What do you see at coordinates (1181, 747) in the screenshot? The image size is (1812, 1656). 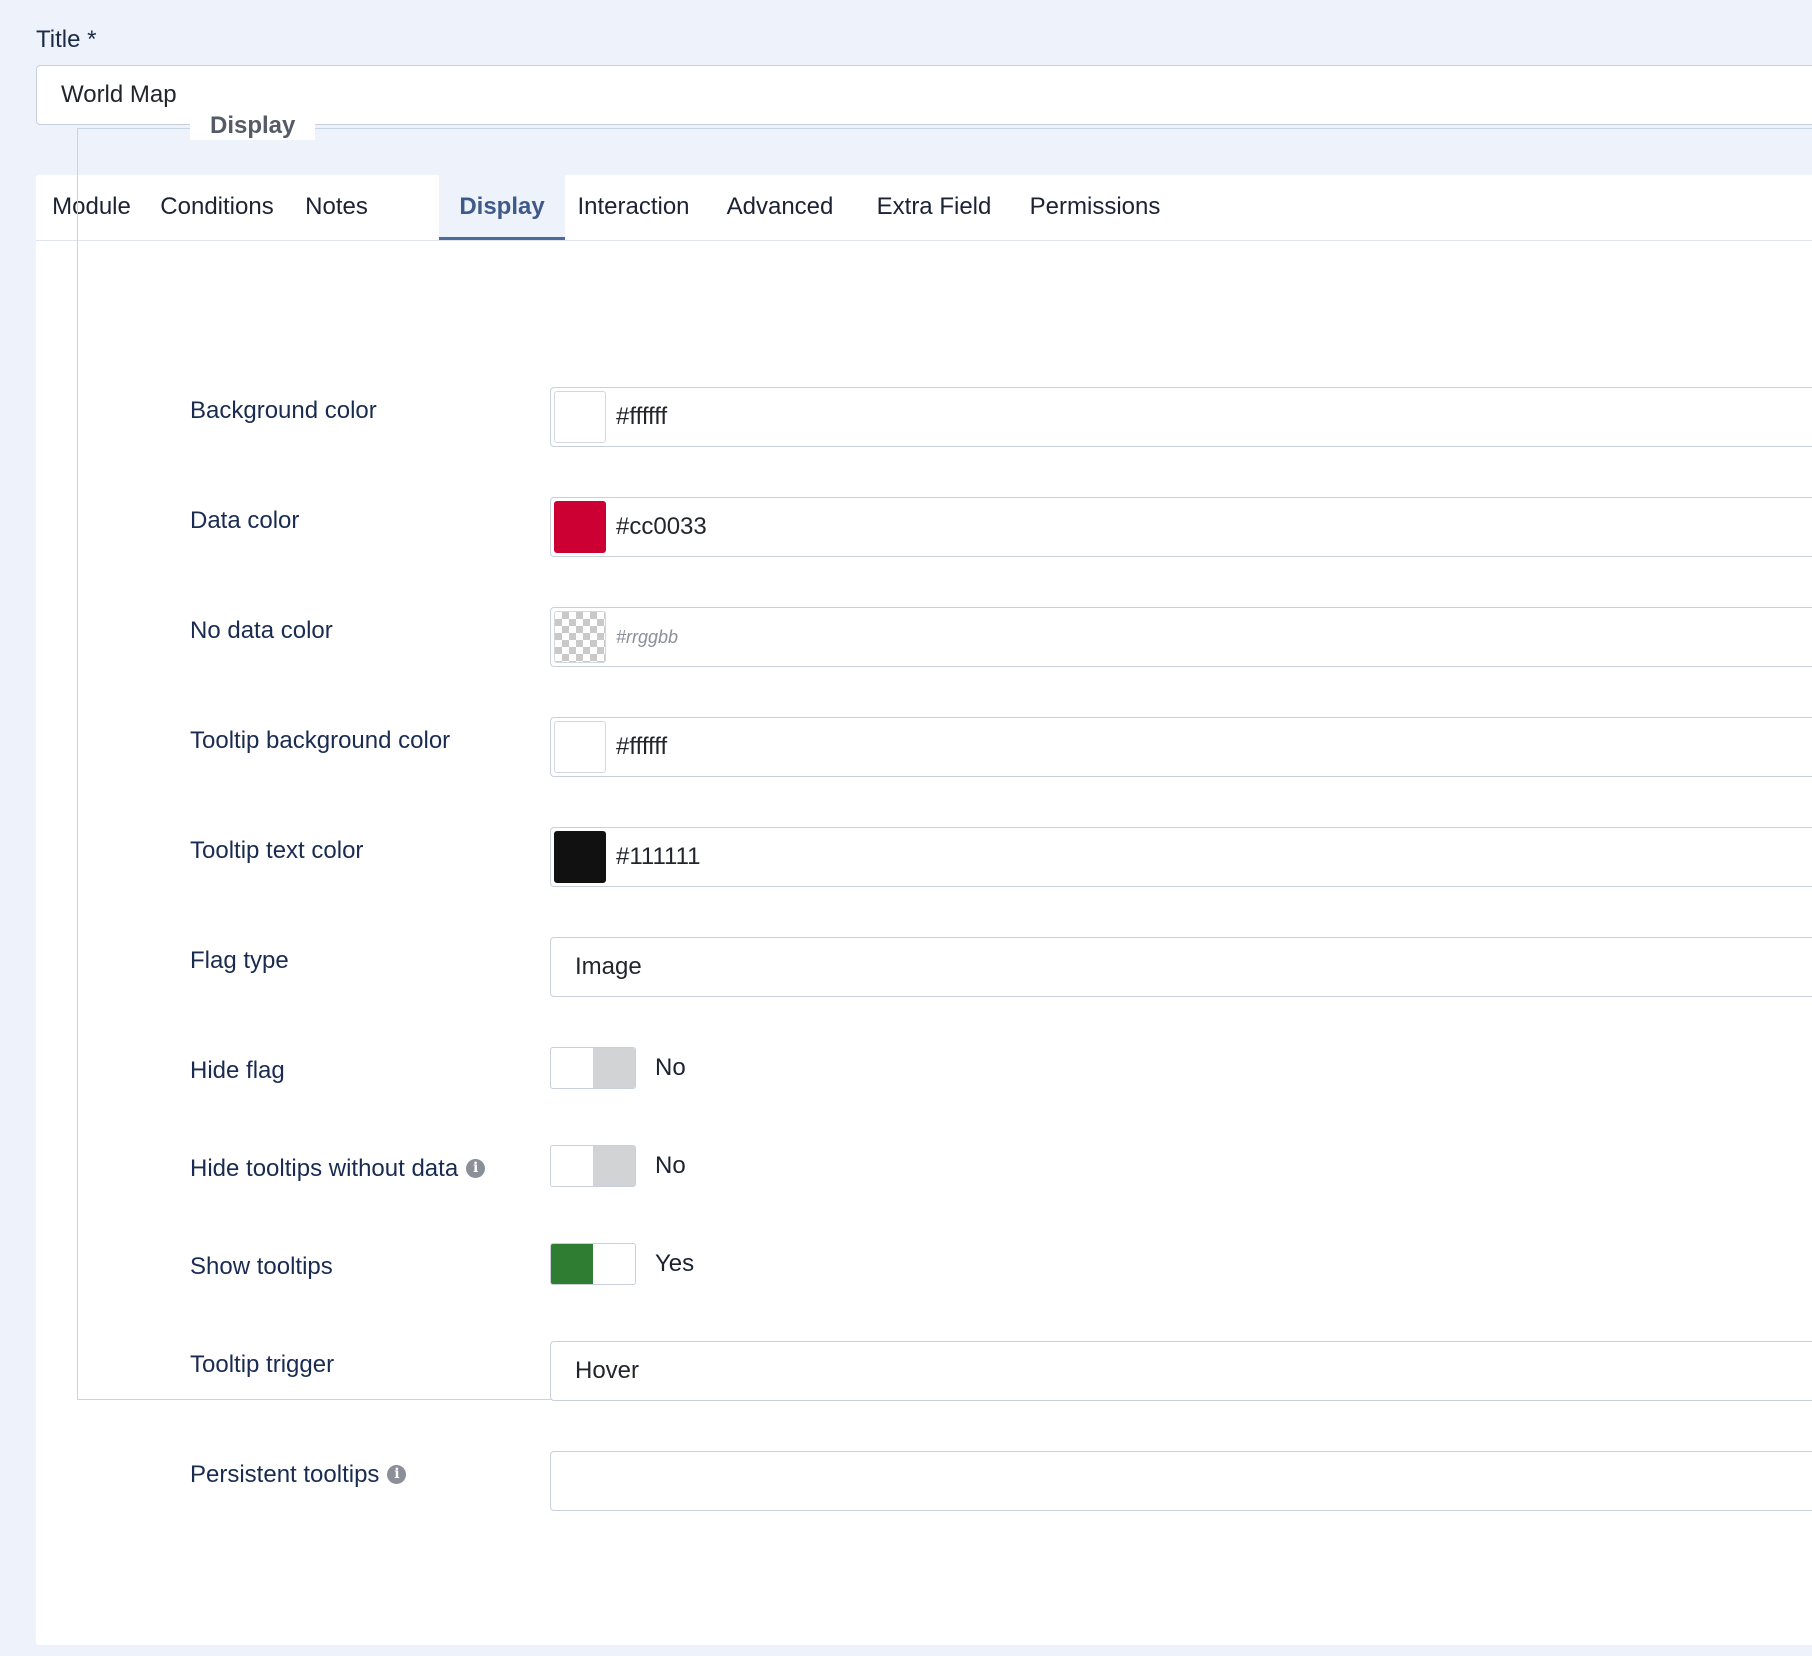 I see `tooltip-background-color-field: #ffffff` at bounding box center [1181, 747].